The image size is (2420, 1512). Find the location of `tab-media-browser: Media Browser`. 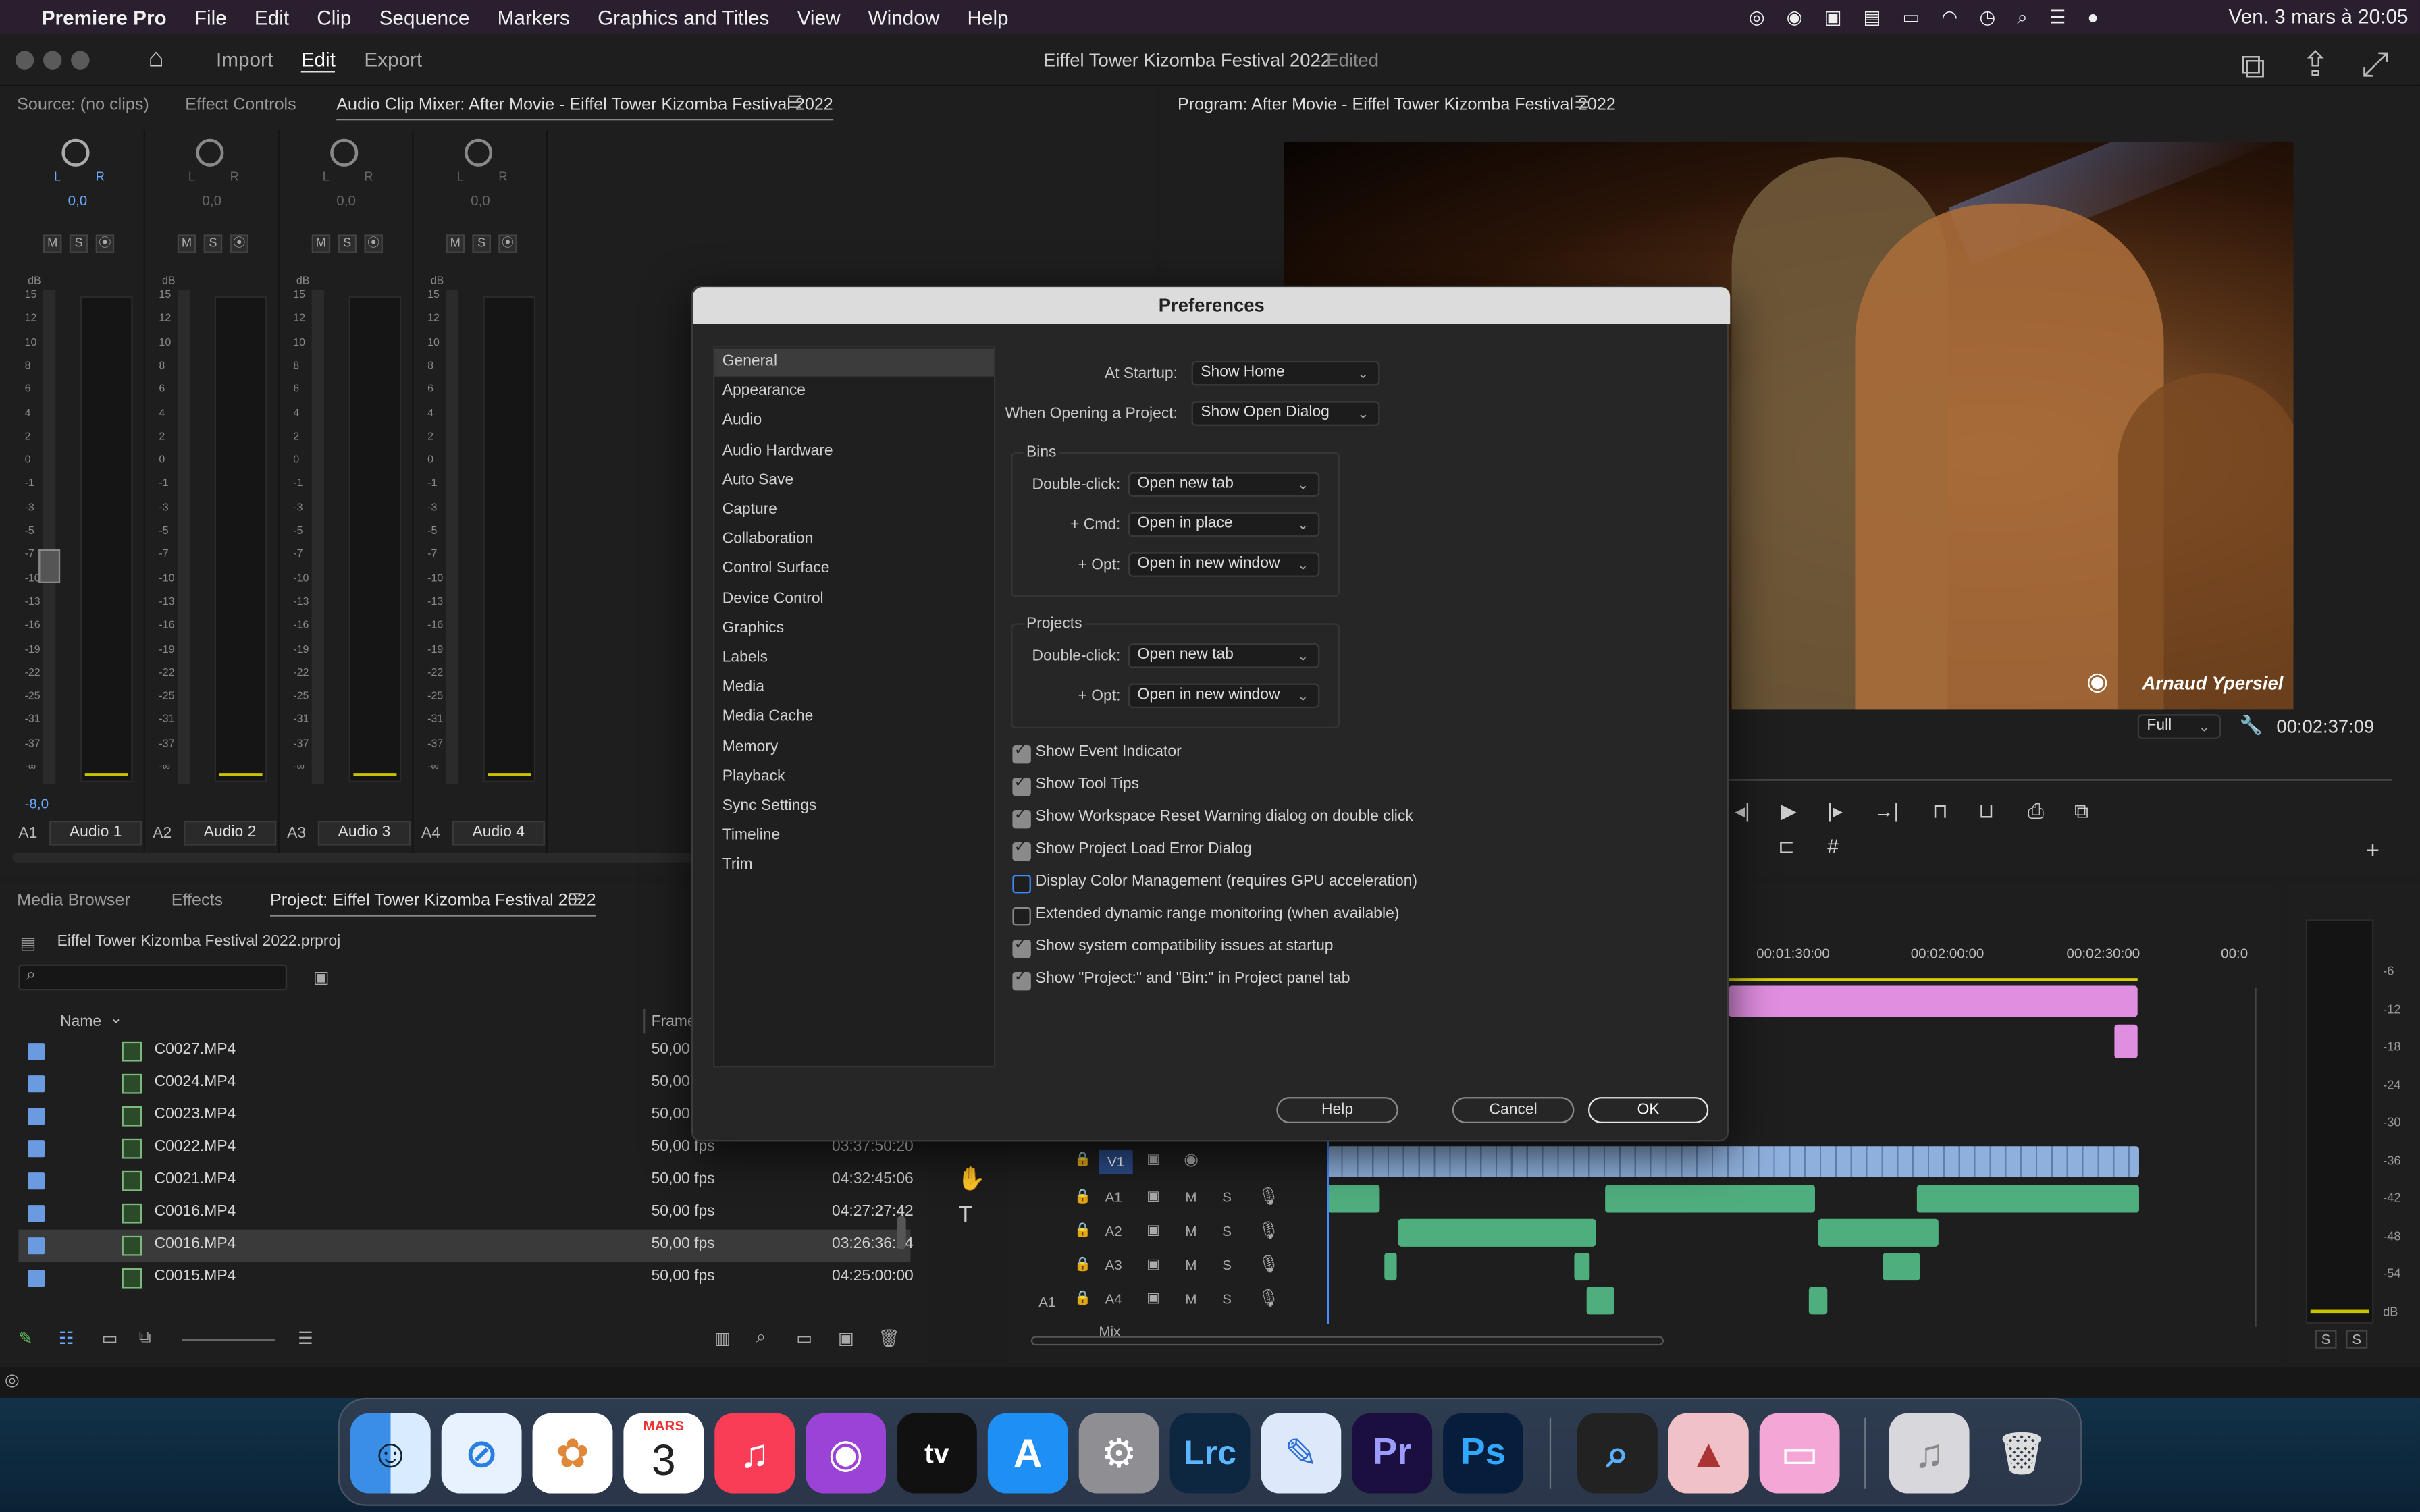

tab-media-browser: Media Browser is located at coordinates (73, 901).